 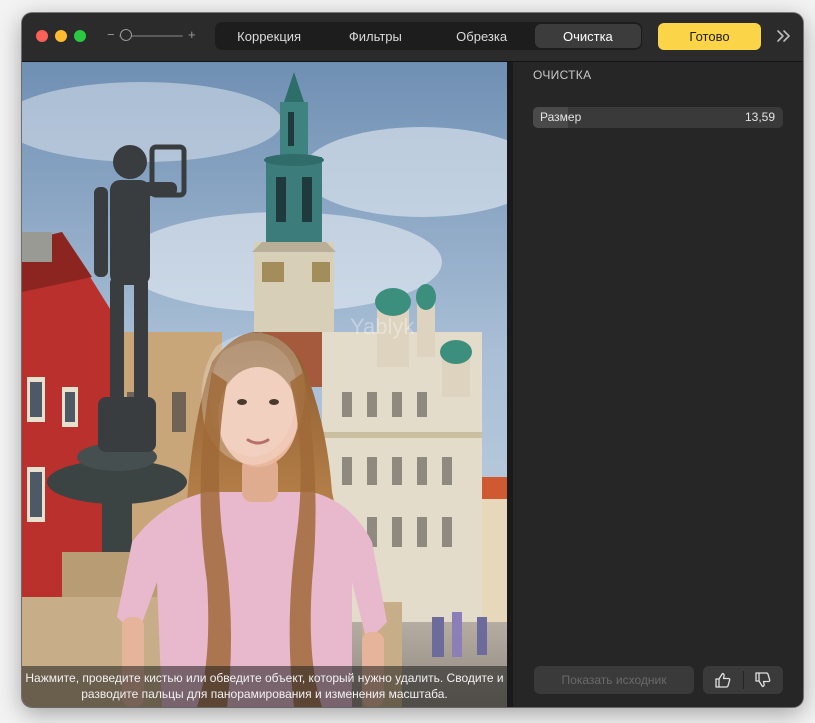 I want to click on zoom-out-icon: −, so click(x=111, y=35).